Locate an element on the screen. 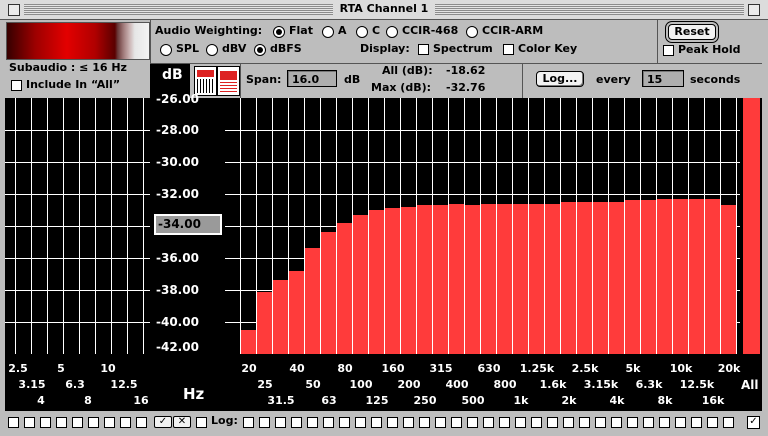 The height and width of the screenshot is (436, 768). zoom-box-icon is located at coordinates (754, 10).